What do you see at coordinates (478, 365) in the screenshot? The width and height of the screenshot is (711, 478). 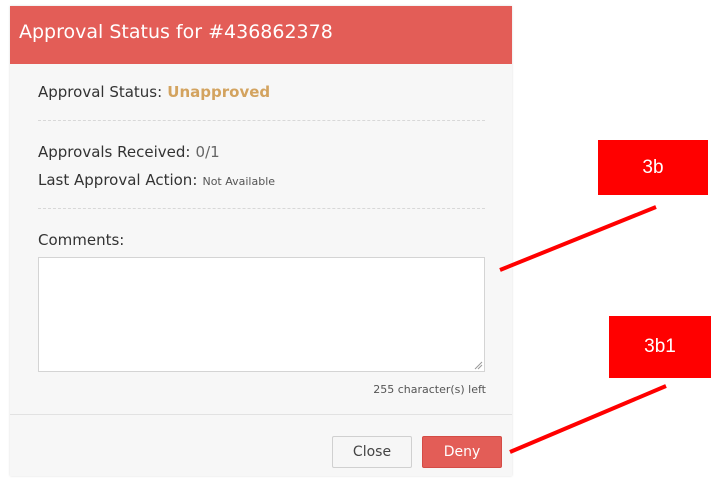 I see `resize-grip-icon` at bounding box center [478, 365].